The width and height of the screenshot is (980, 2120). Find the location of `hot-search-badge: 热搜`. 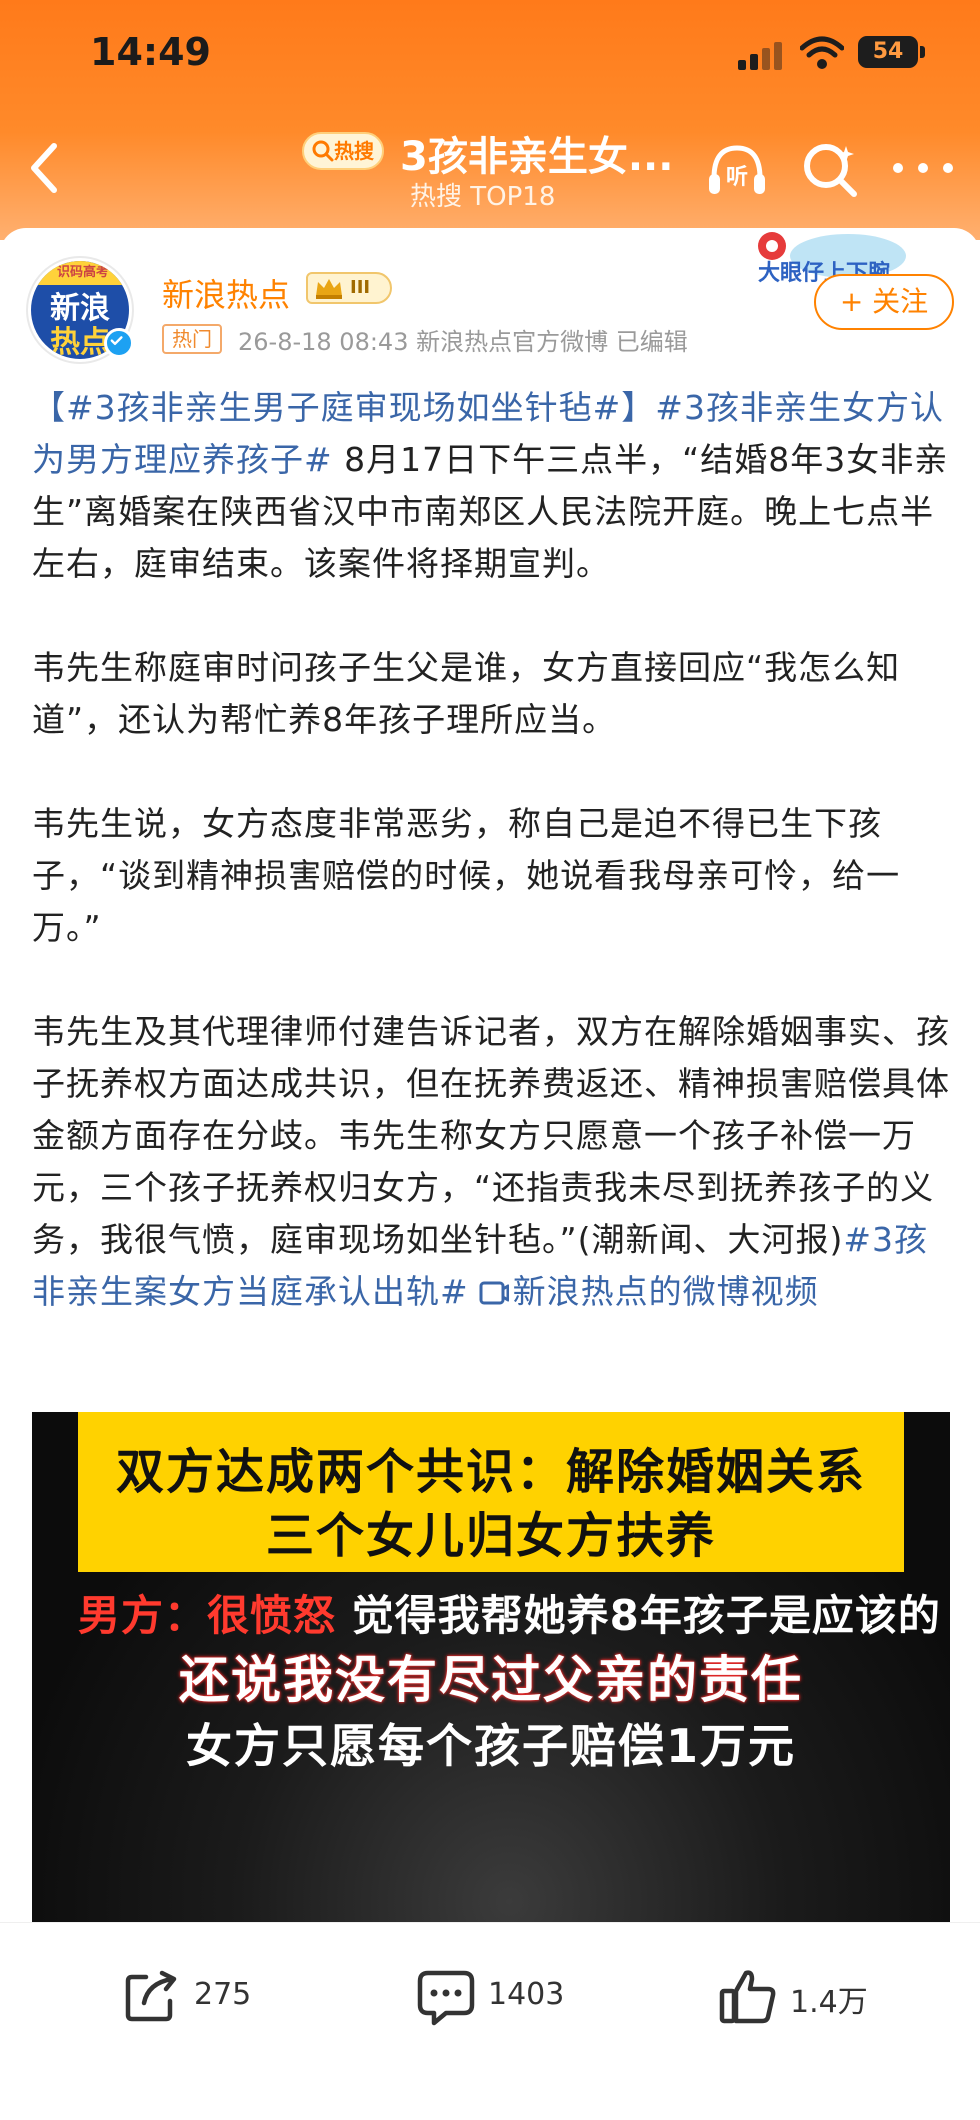

hot-search-badge: 热搜 is located at coordinates (343, 151).